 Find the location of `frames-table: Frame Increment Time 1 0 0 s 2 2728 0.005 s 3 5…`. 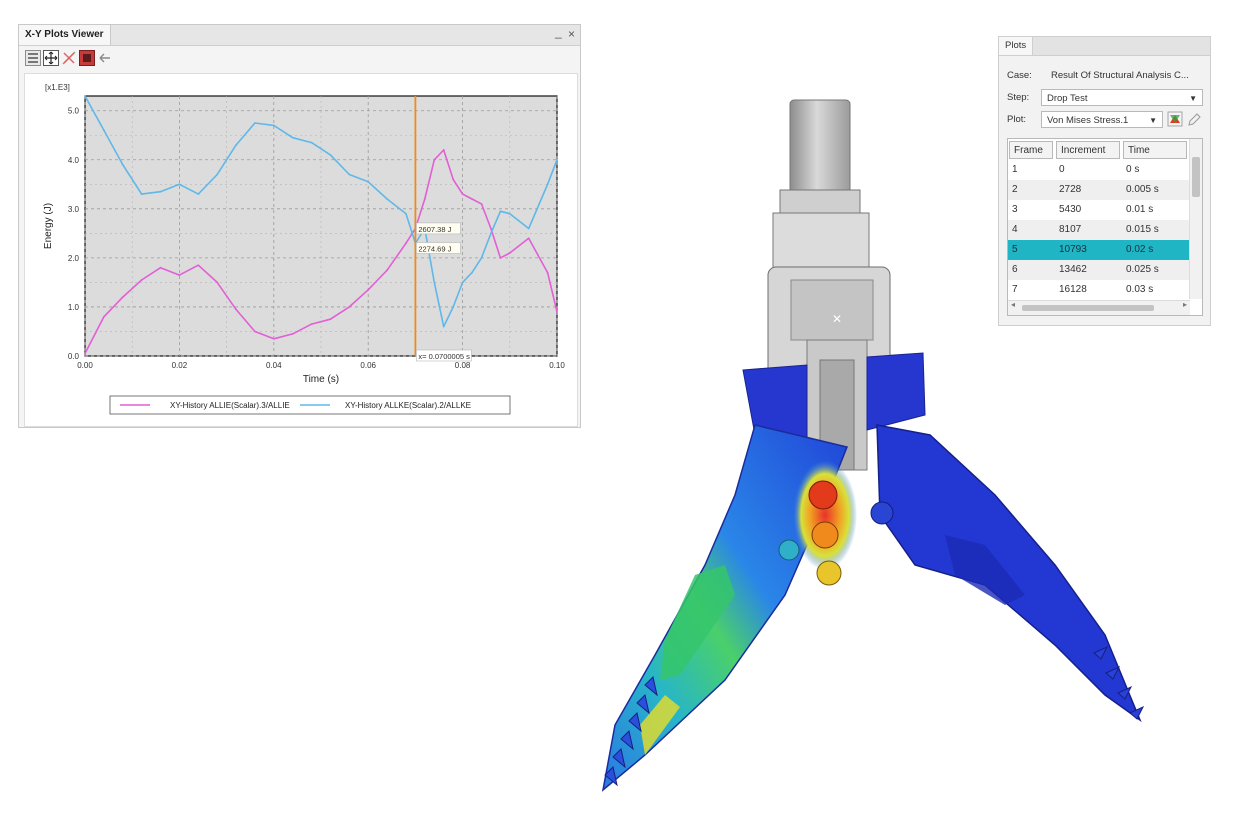

frames-table: Frame Increment Time 1 0 0 s 2 2728 0.005 s 3 5… is located at coordinates (1105, 227).